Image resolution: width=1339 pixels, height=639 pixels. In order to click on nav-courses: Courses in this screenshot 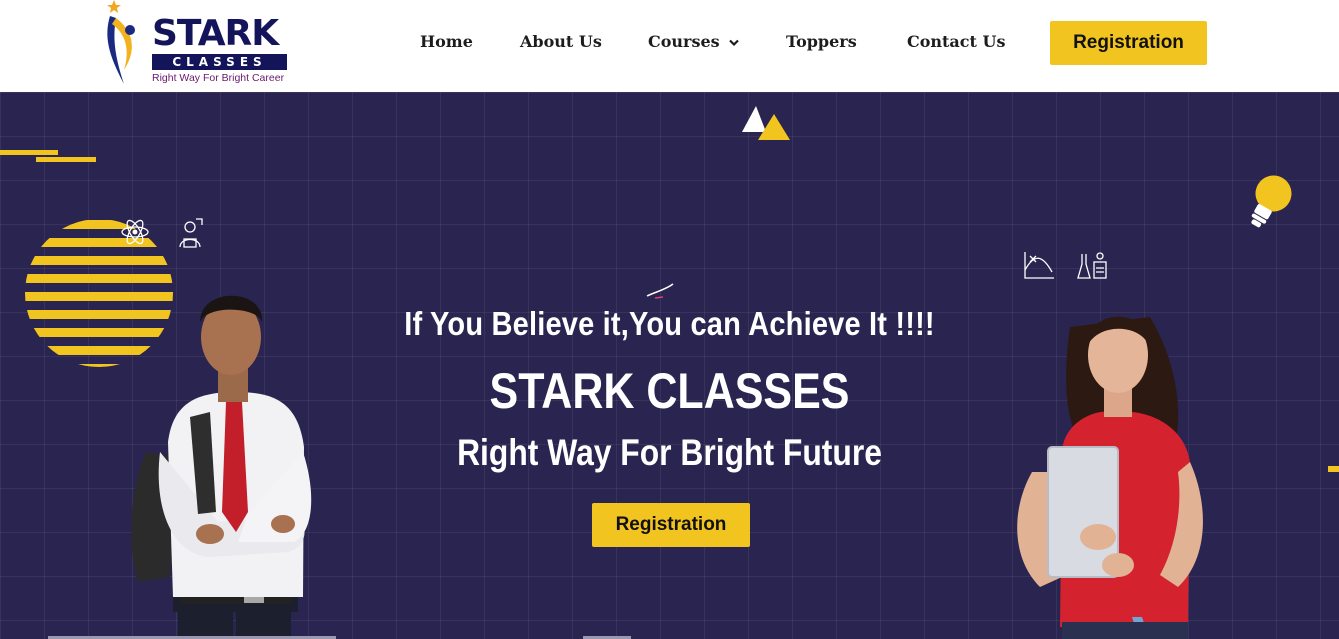, I will do `click(694, 42)`.